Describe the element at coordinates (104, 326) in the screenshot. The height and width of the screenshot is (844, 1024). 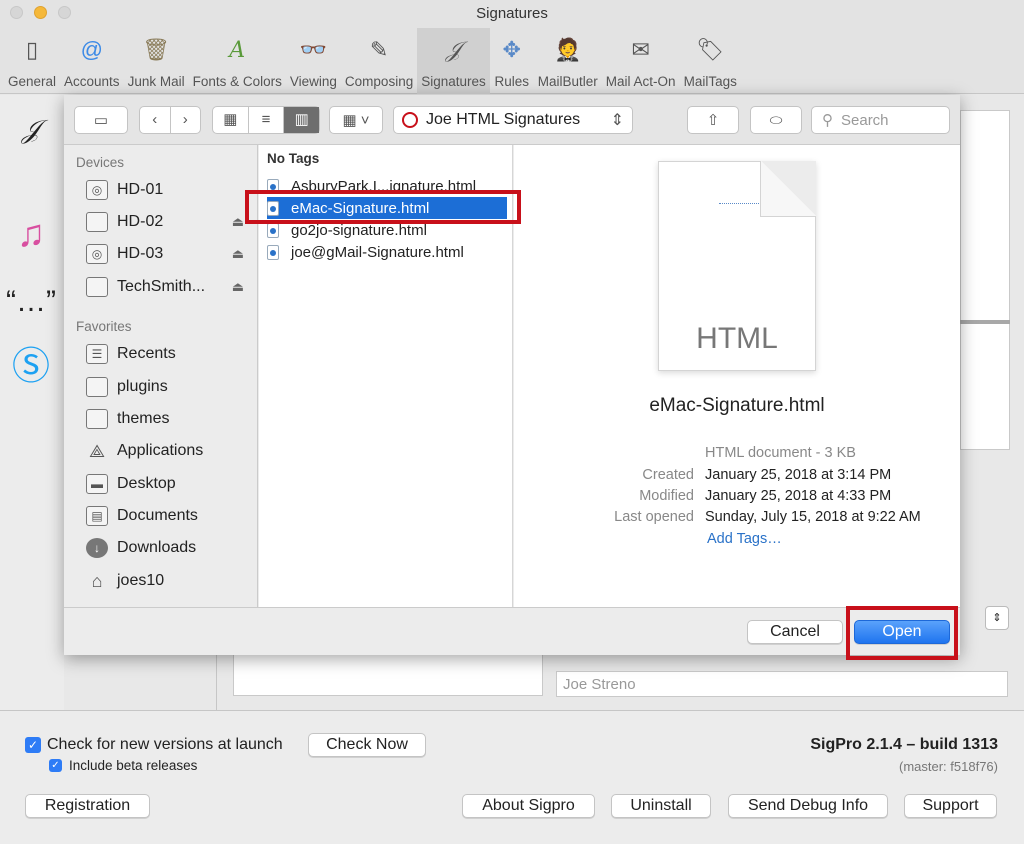
I see `favorites-heading: Favorites` at that location.